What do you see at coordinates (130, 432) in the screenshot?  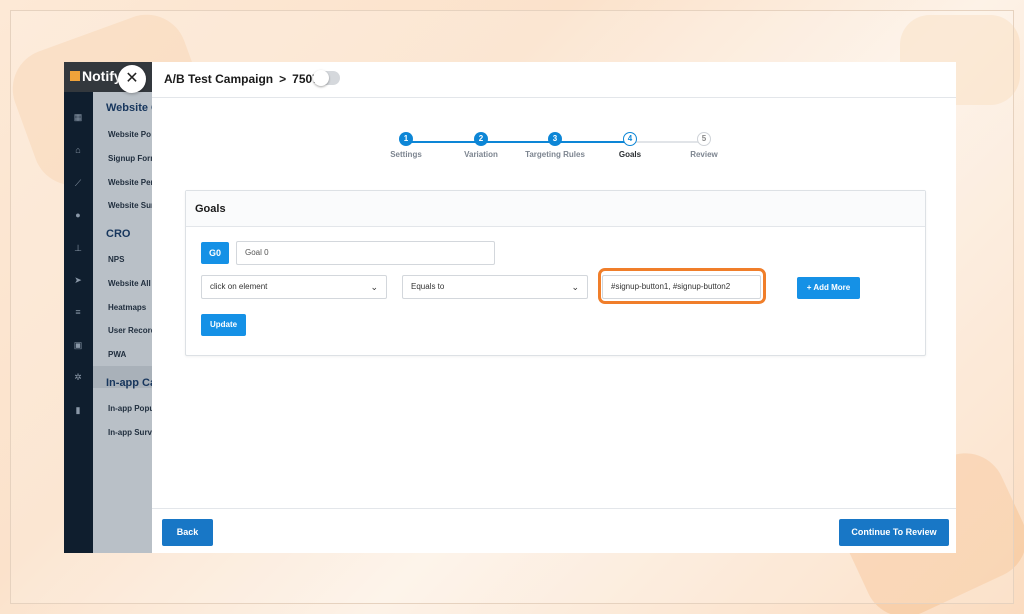 I see `sidebar-item: In-app Surve` at bounding box center [130, 432].